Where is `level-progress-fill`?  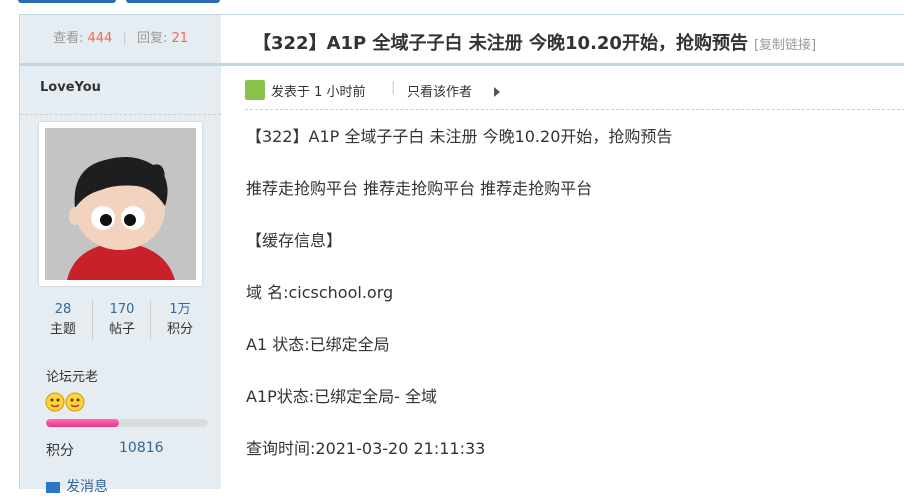
level-progress-fill is located at coordinates (82, 423).